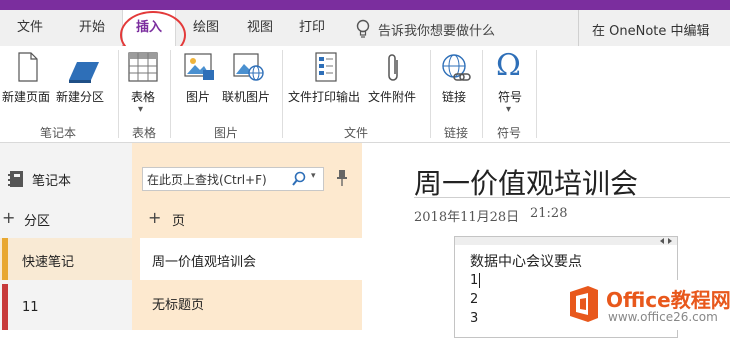 This screenshot has width=730, height=338. Describe the element at coordinates (566, 241) in the screenshot. I see `note-container-handle` at that location.